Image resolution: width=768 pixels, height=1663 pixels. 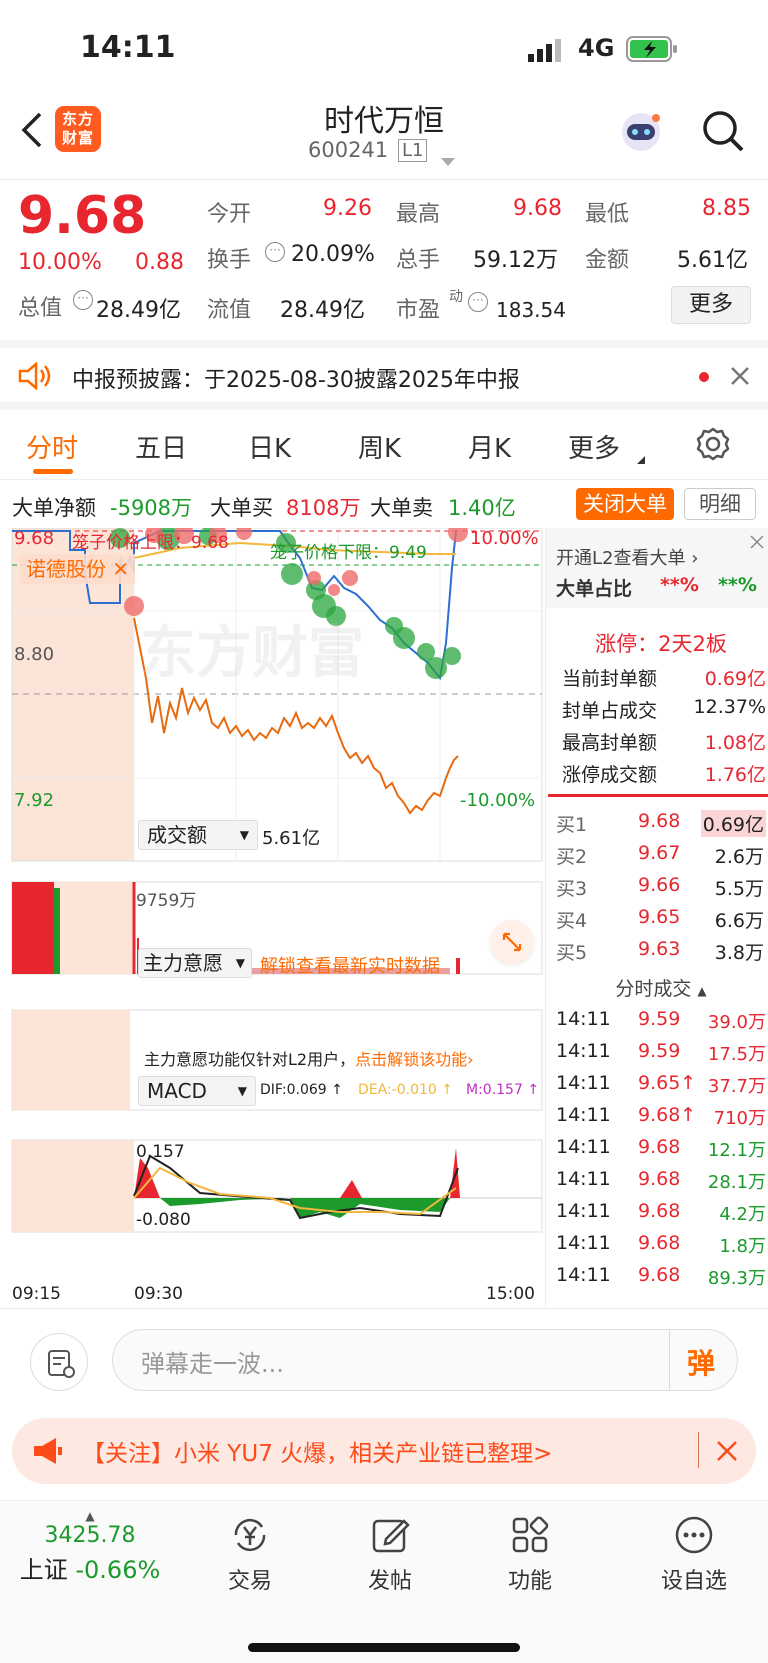 I want to click on market-cap-value: 28.49亿, so click(x=138, y=310).